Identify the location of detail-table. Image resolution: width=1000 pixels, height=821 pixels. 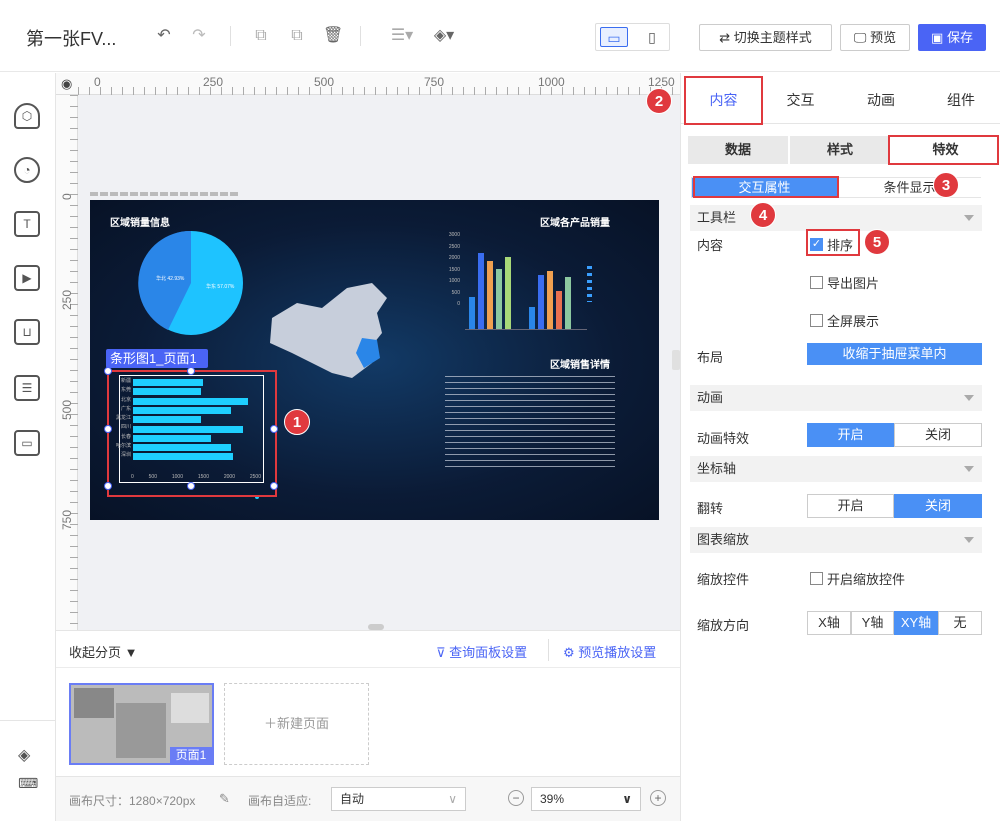
(530, 424).